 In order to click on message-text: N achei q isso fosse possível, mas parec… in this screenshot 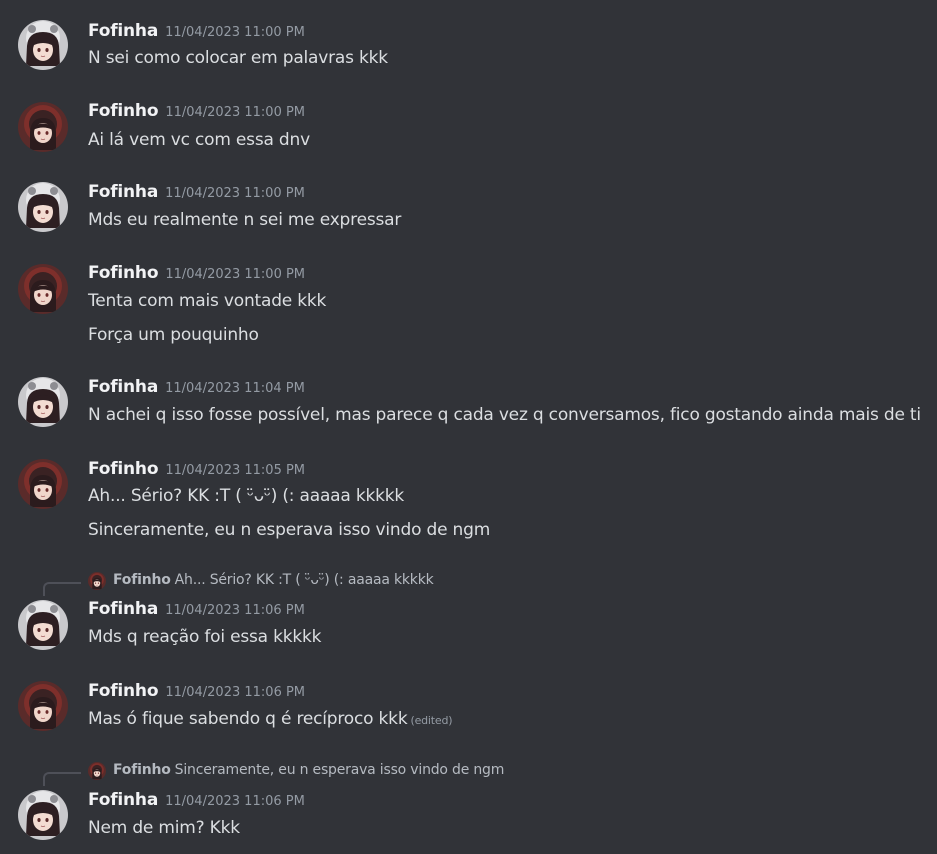, I will do `click(504, 415)`.